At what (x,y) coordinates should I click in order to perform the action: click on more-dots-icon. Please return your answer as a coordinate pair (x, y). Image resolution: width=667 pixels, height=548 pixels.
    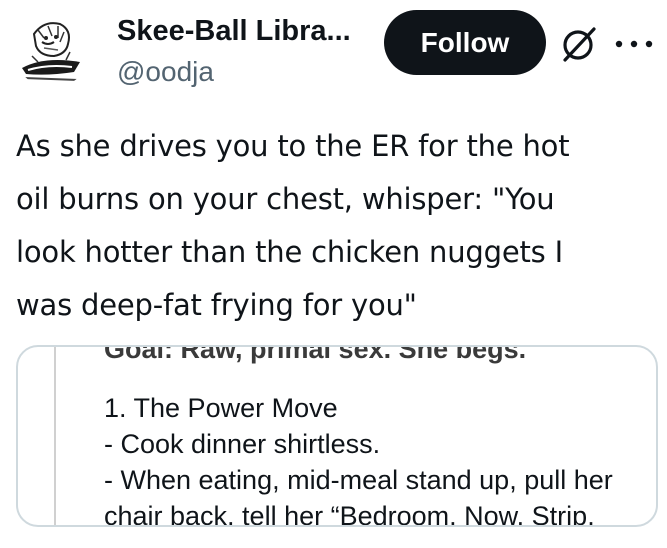
    Looking at the image, I should click on (634, 41).